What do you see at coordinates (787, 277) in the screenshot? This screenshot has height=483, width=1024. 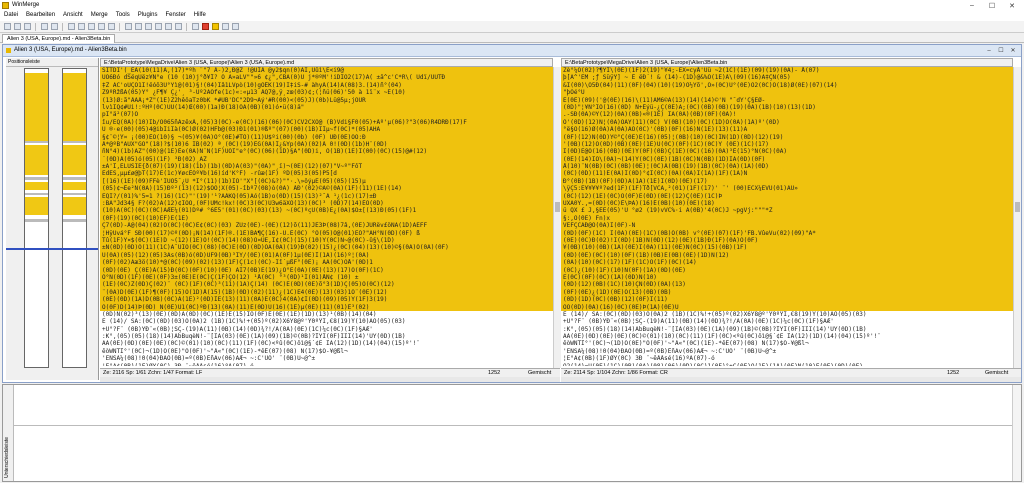 I see `text-line: Ê(0C)(0F)(0C)(1A)(0D)Ñ(10)` at bounding box center [787, 277].